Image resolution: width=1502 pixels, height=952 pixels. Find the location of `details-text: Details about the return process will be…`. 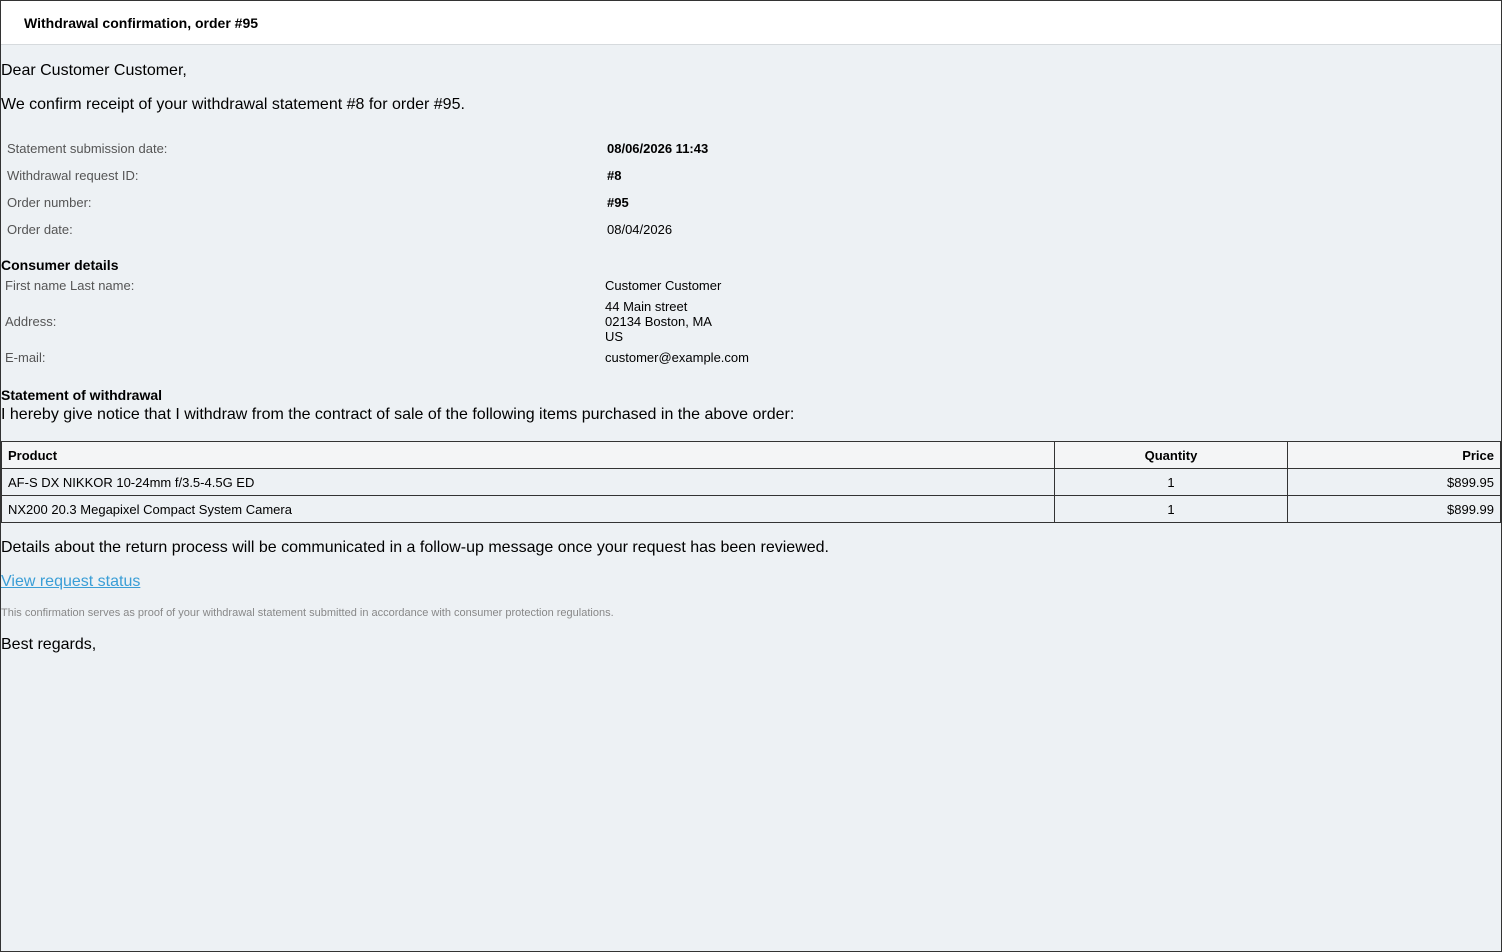

details-text: Details about the return process will be… is located at coordinates (415, 547).